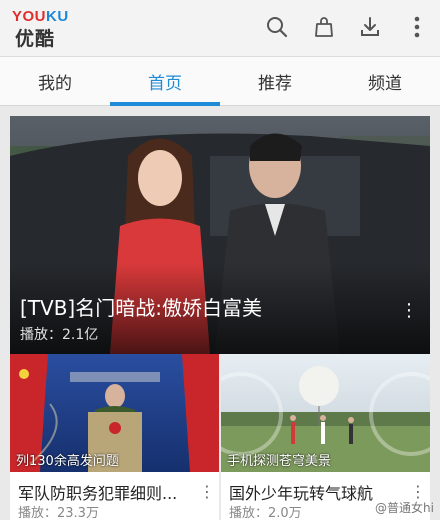 The image size is (440, 520). I want to click on download-icon, so click(370, 27).